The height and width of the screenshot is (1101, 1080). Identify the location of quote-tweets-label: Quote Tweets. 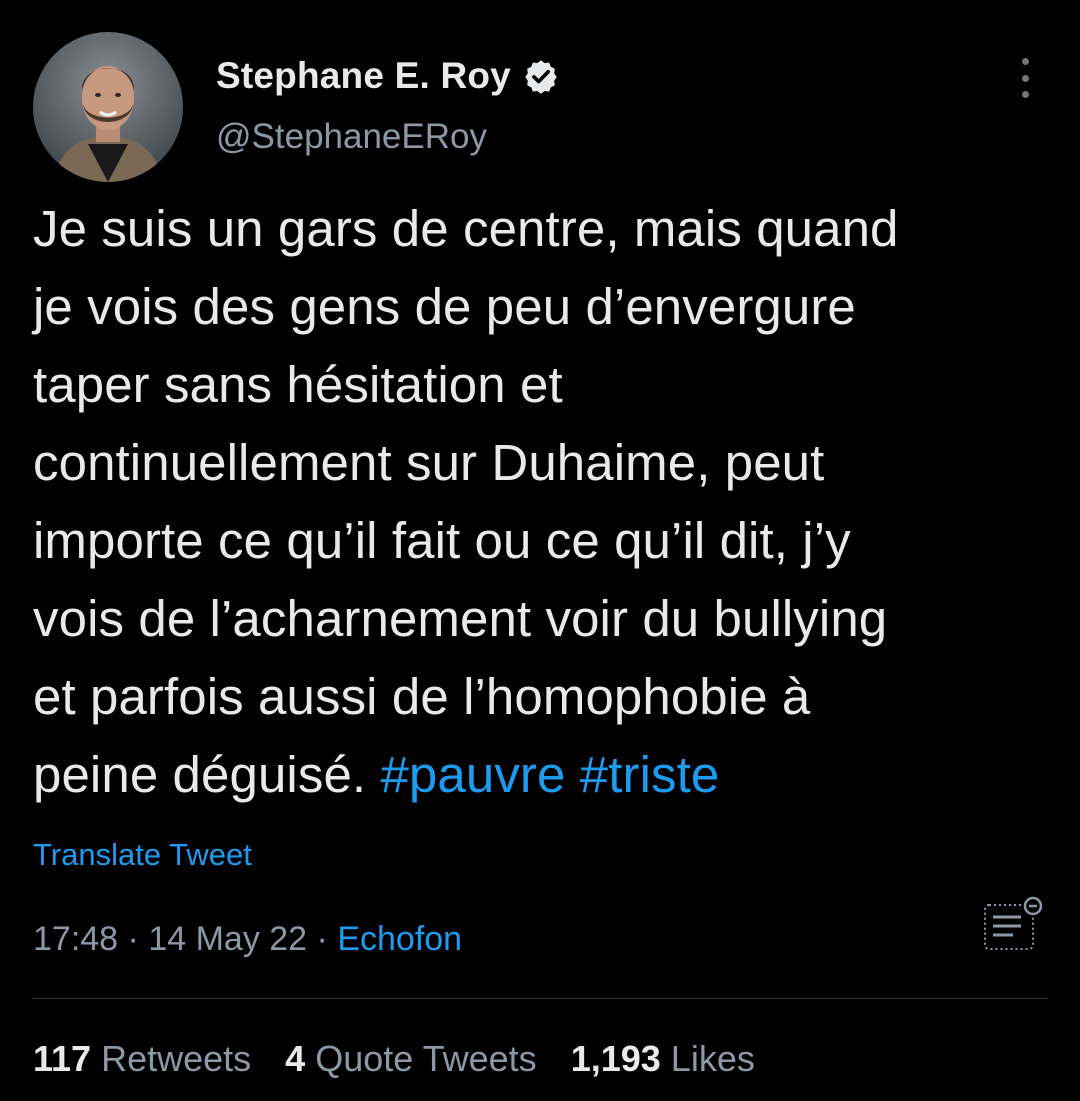
(426, 1058).